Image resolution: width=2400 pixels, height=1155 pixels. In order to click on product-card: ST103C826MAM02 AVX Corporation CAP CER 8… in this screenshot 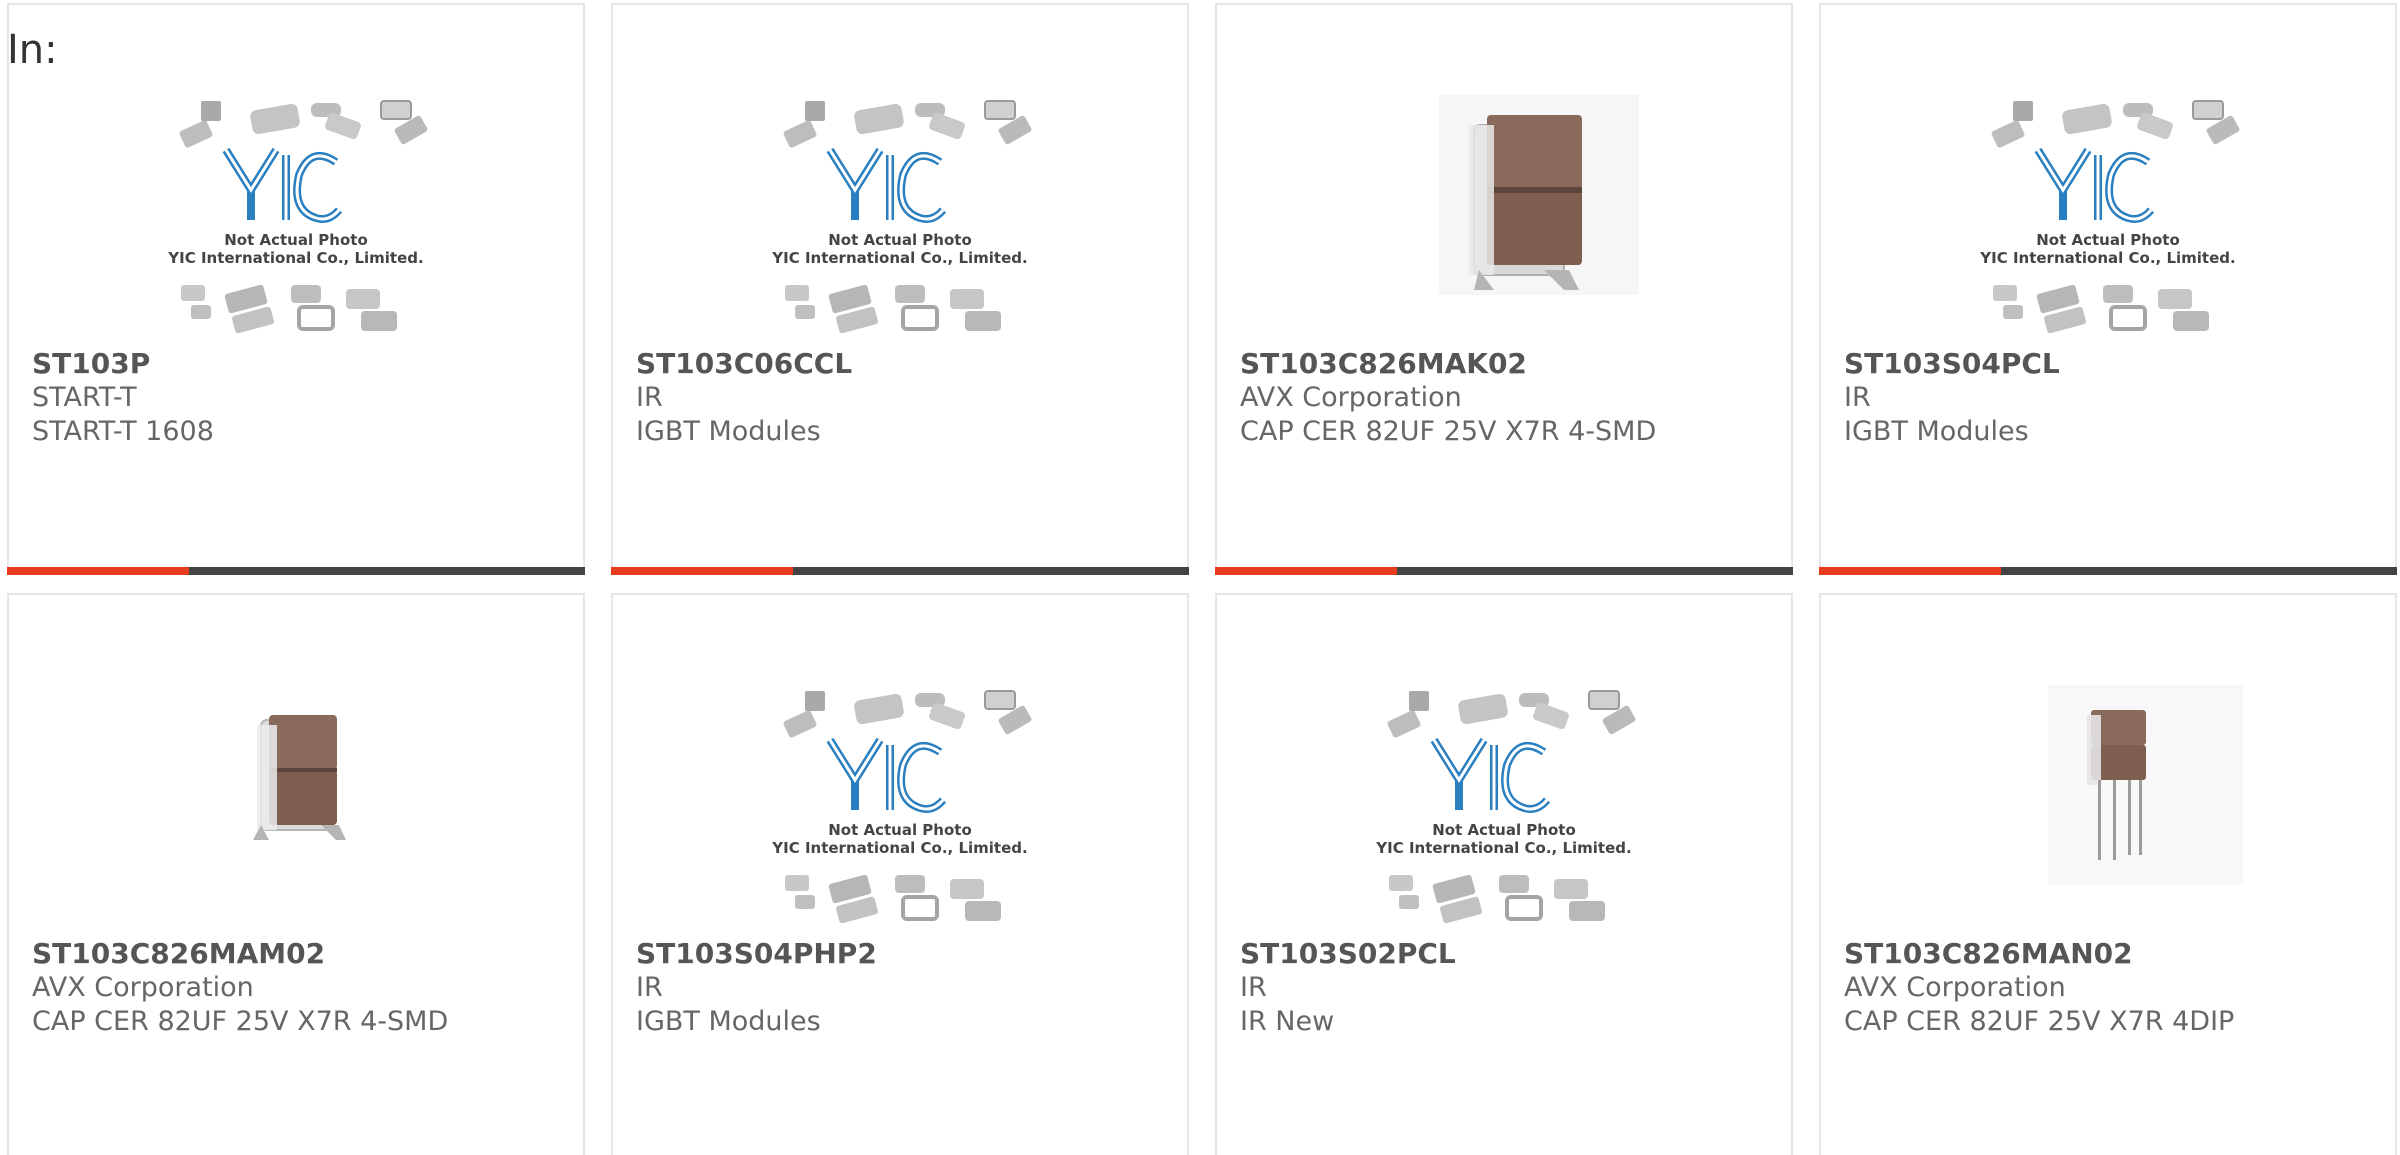, I will do `click(296, 874)`.